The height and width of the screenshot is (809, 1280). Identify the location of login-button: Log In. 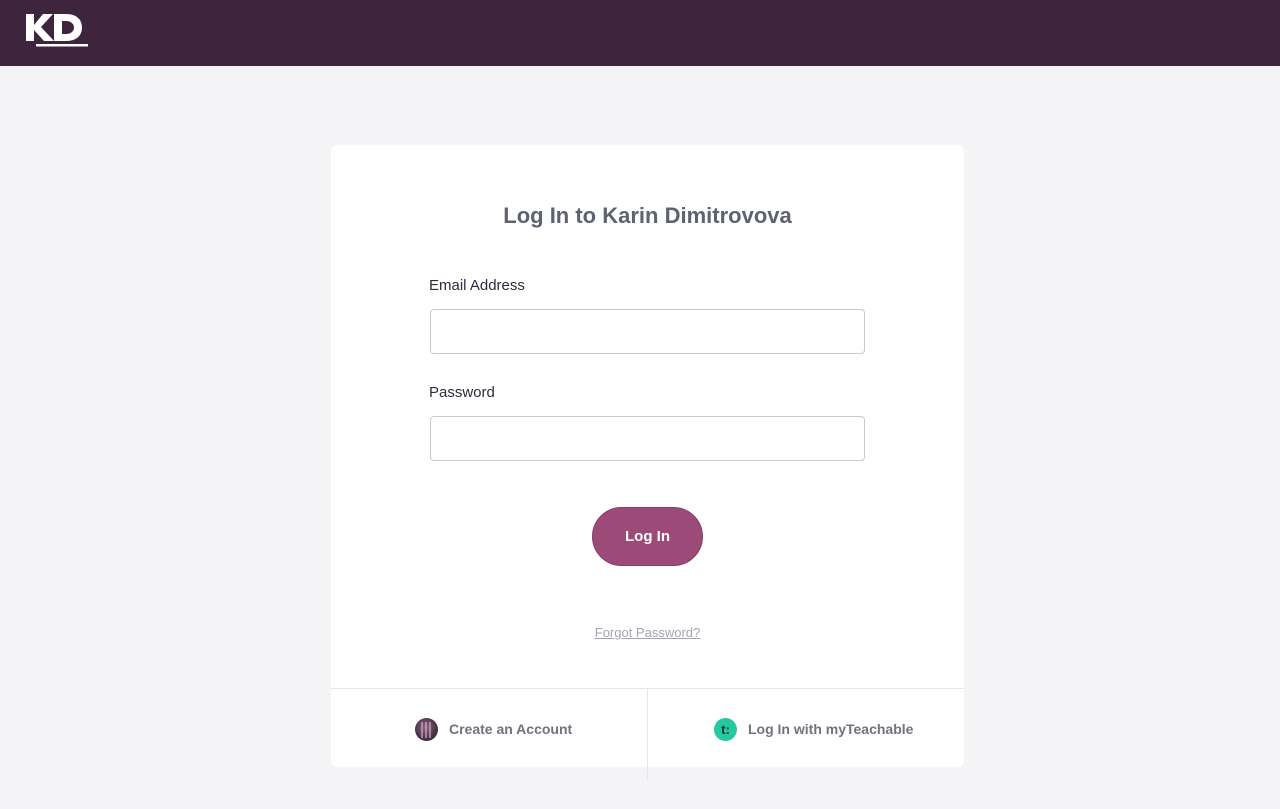
(647, 536).